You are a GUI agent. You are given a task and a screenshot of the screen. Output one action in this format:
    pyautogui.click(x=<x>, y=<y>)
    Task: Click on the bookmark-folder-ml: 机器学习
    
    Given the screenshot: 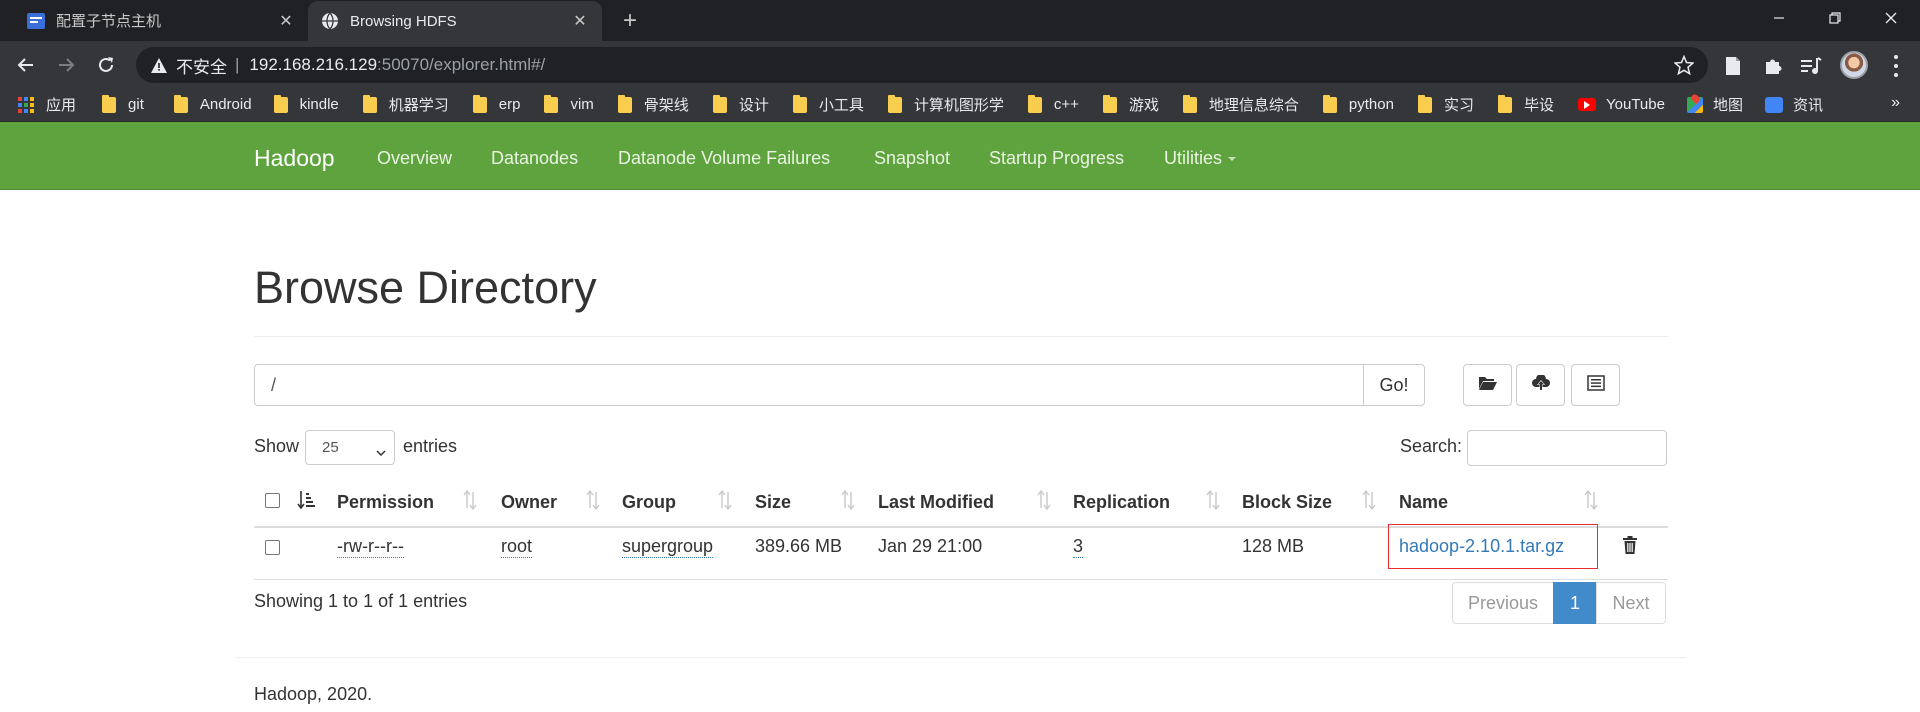 What is the action you would take?
    pyautogui.click(x=405, y=104)
    